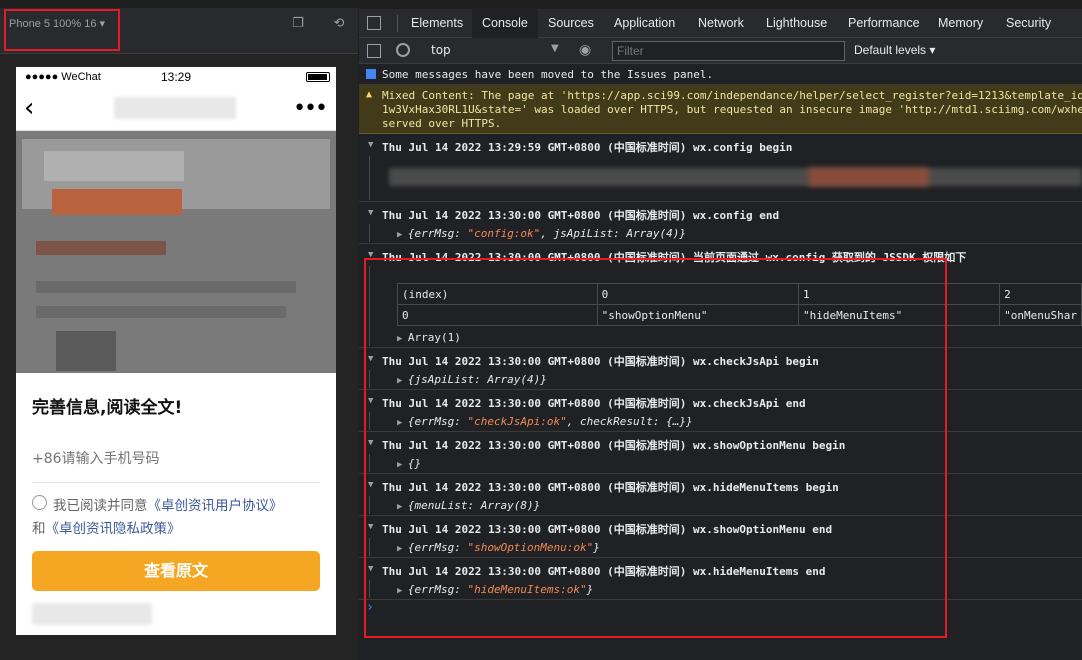 The width and height of the screenshot is (1082, 660). Describe the element at coordinates (107, 408) in the screenshot. I see `form-title: 完善信息,阅读全文!` at that location.